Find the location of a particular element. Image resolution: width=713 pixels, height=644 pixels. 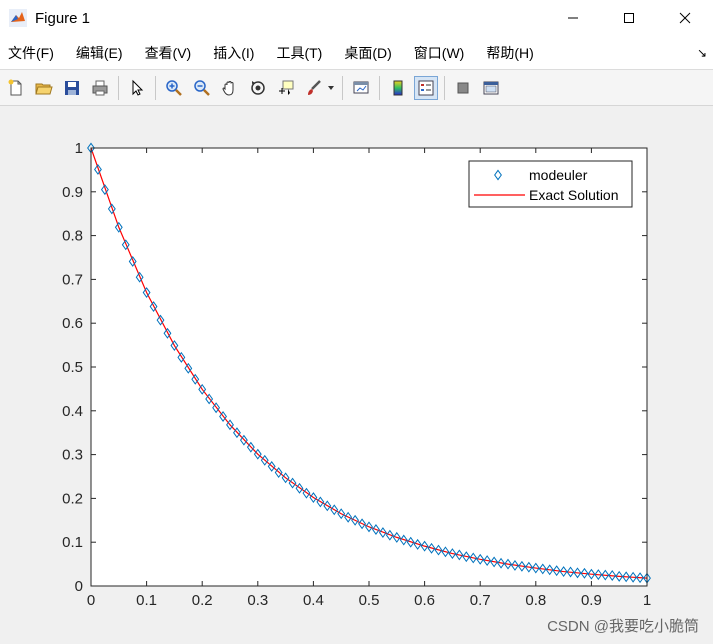

legend-icon is located at coordinates (426, 87).